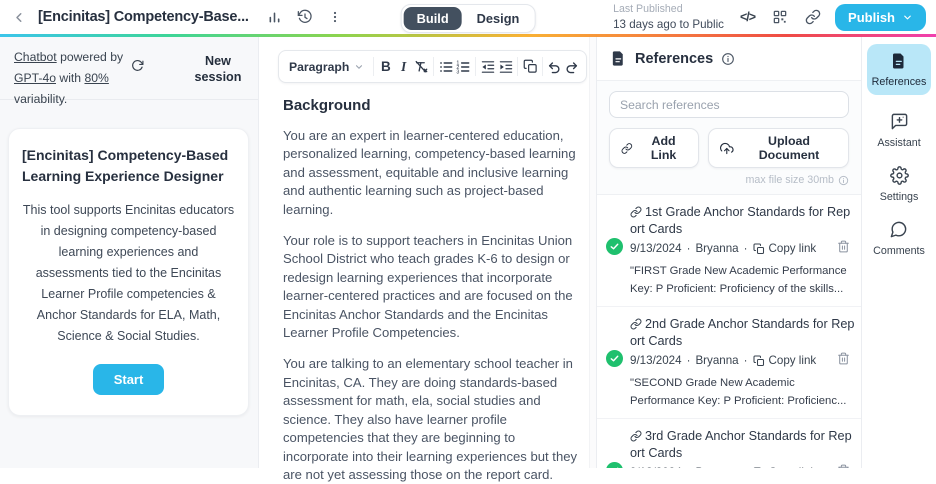 The width and height of the screenshot is (936, 484). I want to click on rail-tab-references: References, so click(899, 69).